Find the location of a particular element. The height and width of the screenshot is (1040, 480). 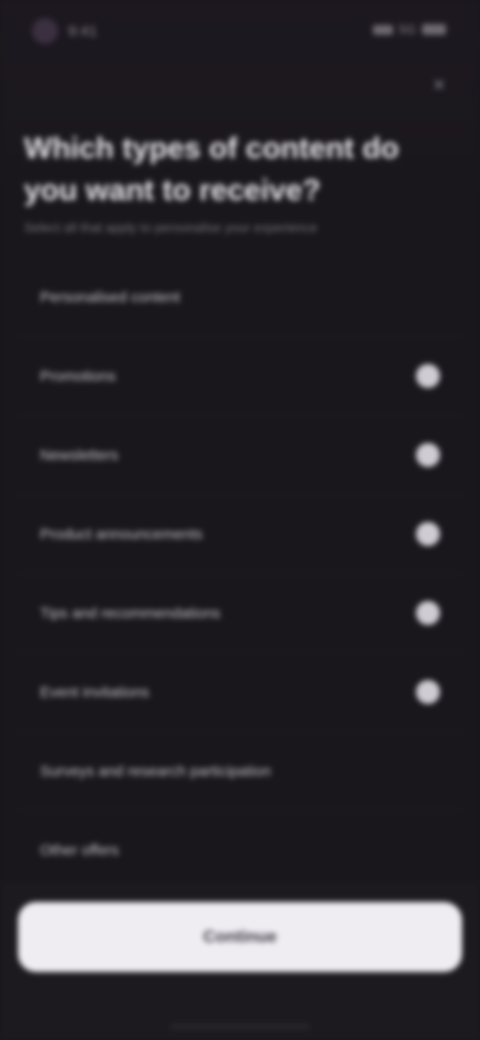

status-right: 5G is located at coordinates (409, 29).